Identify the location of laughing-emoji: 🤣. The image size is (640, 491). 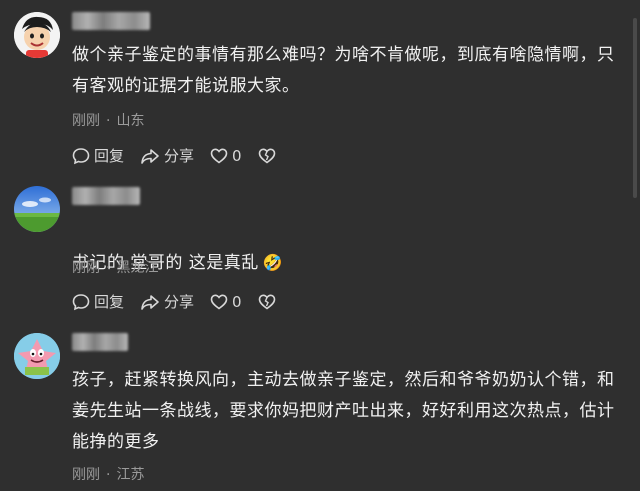
(273, 262).